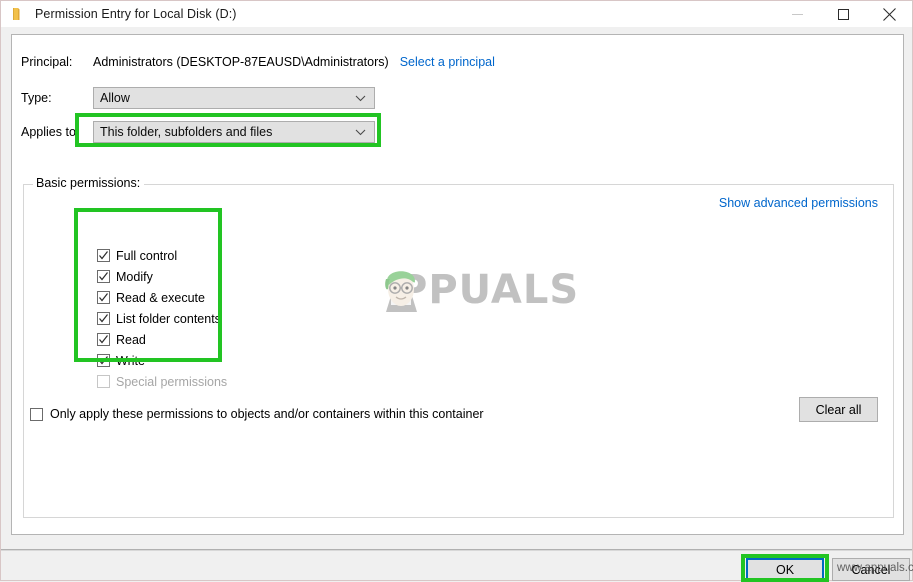  Describe the element at coordinates (871, 569) in the screenshot. I see `cancel-button: Cancel` at that location.